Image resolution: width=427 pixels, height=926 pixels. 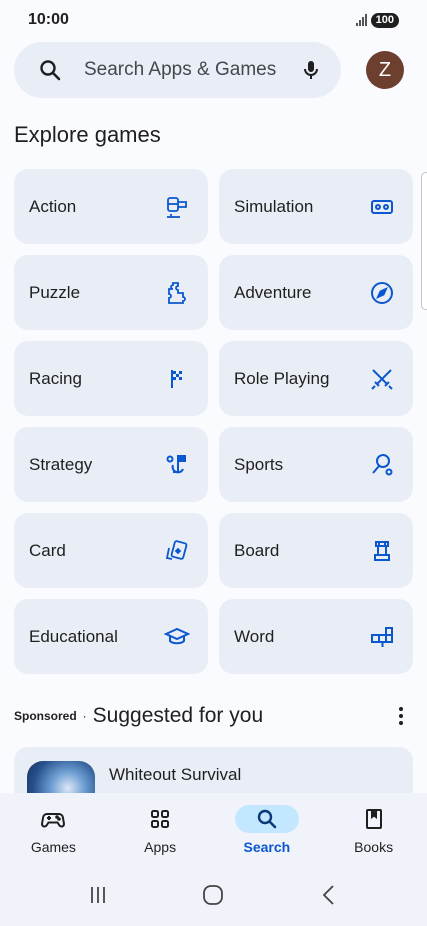 I want to click on tile-label: Strategy, so click(x=61, y=464).